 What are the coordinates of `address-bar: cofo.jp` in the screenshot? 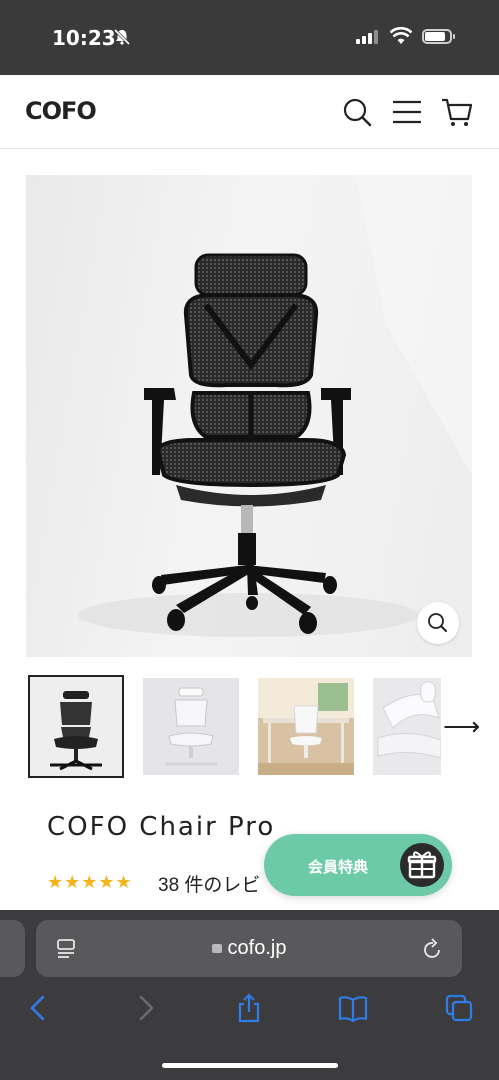 It's located at (249, 948).